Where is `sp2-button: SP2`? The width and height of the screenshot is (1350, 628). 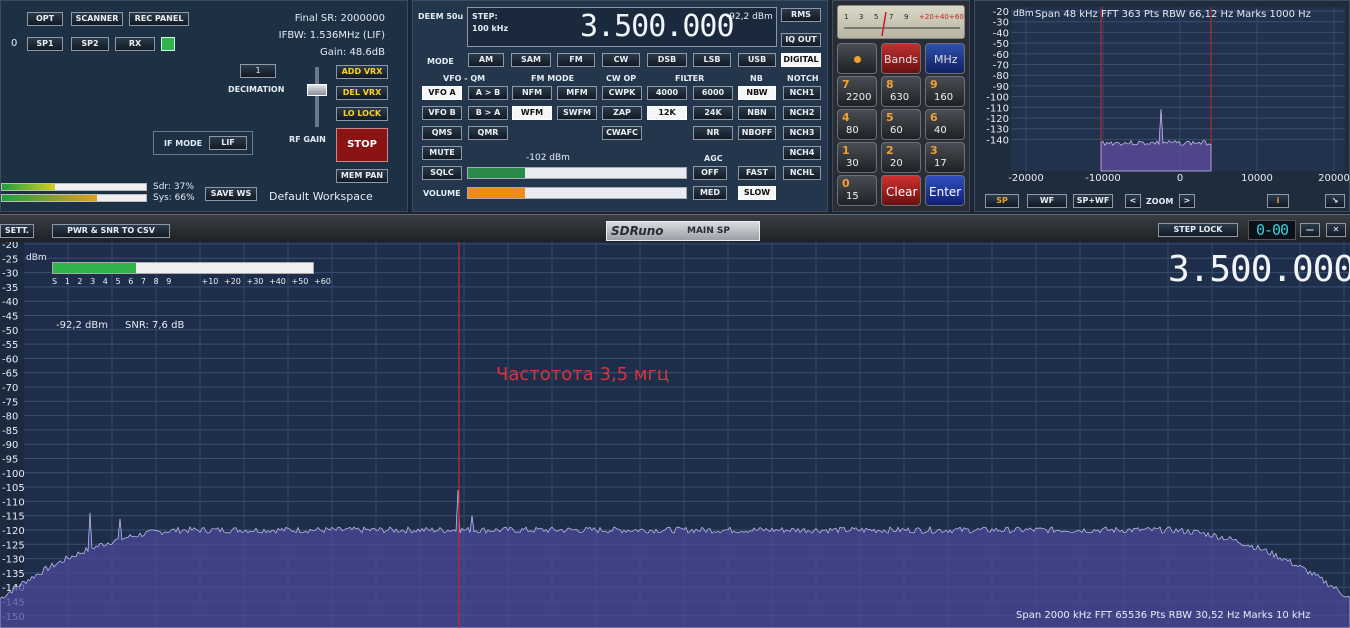
sp2-button: SP2 is located at coordinates (90, 44).